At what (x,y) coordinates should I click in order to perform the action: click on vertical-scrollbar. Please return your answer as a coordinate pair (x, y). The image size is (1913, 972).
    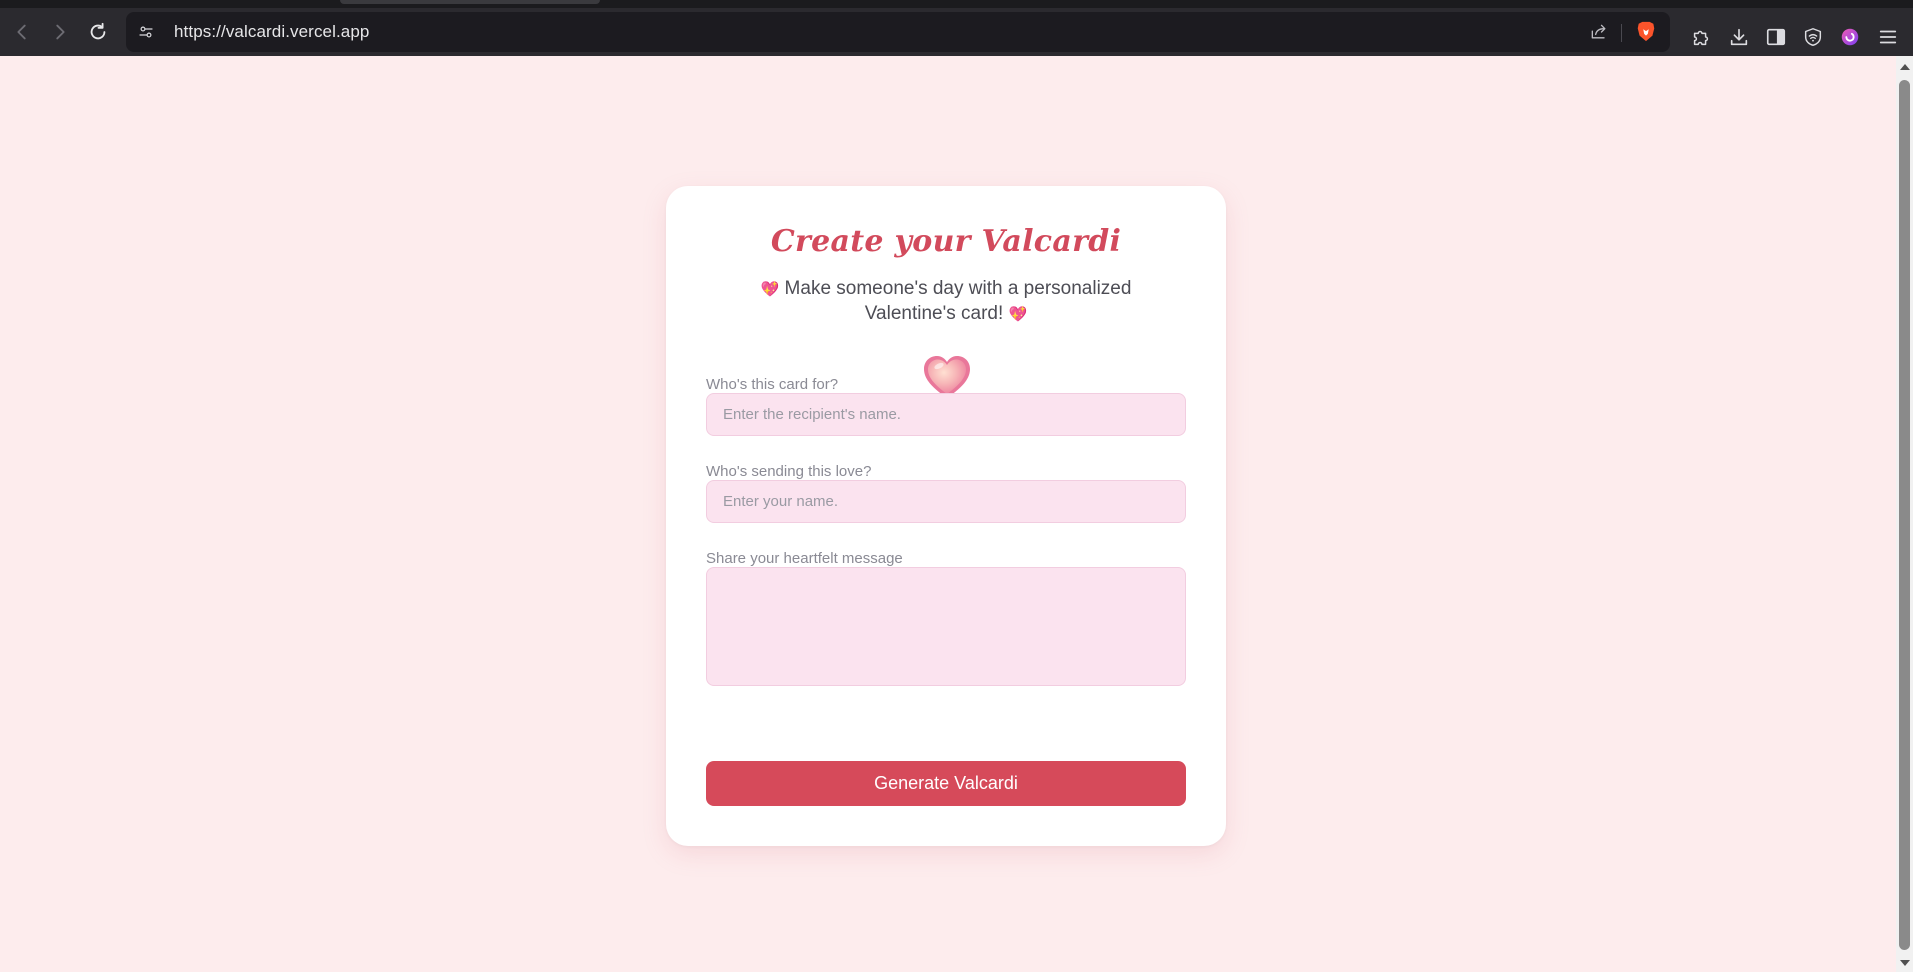
    Looking at the image, I should click on (1904, 514).